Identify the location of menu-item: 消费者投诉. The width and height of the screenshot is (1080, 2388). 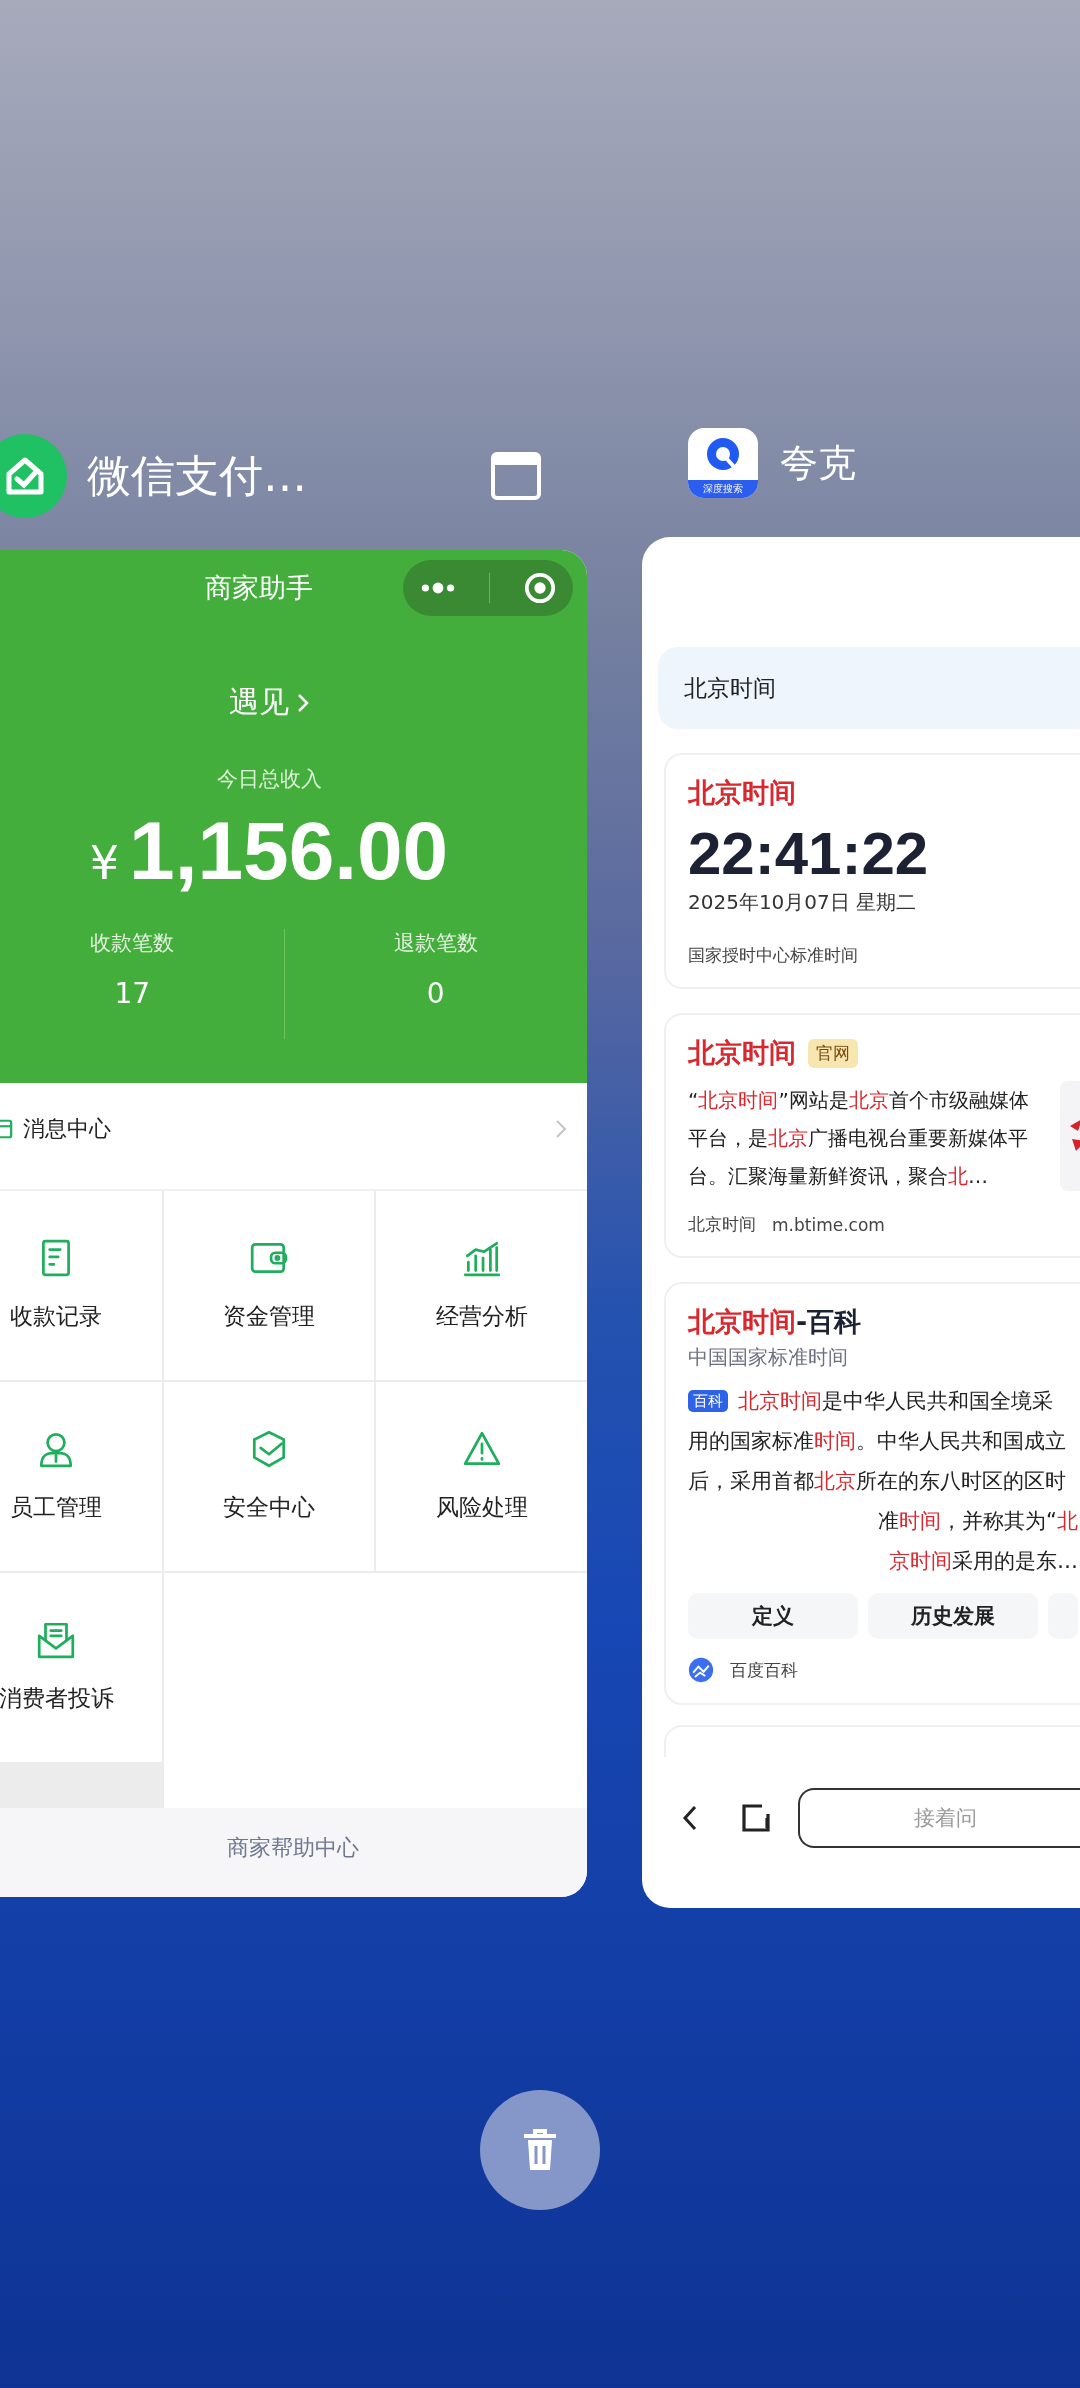
(81, 1667).